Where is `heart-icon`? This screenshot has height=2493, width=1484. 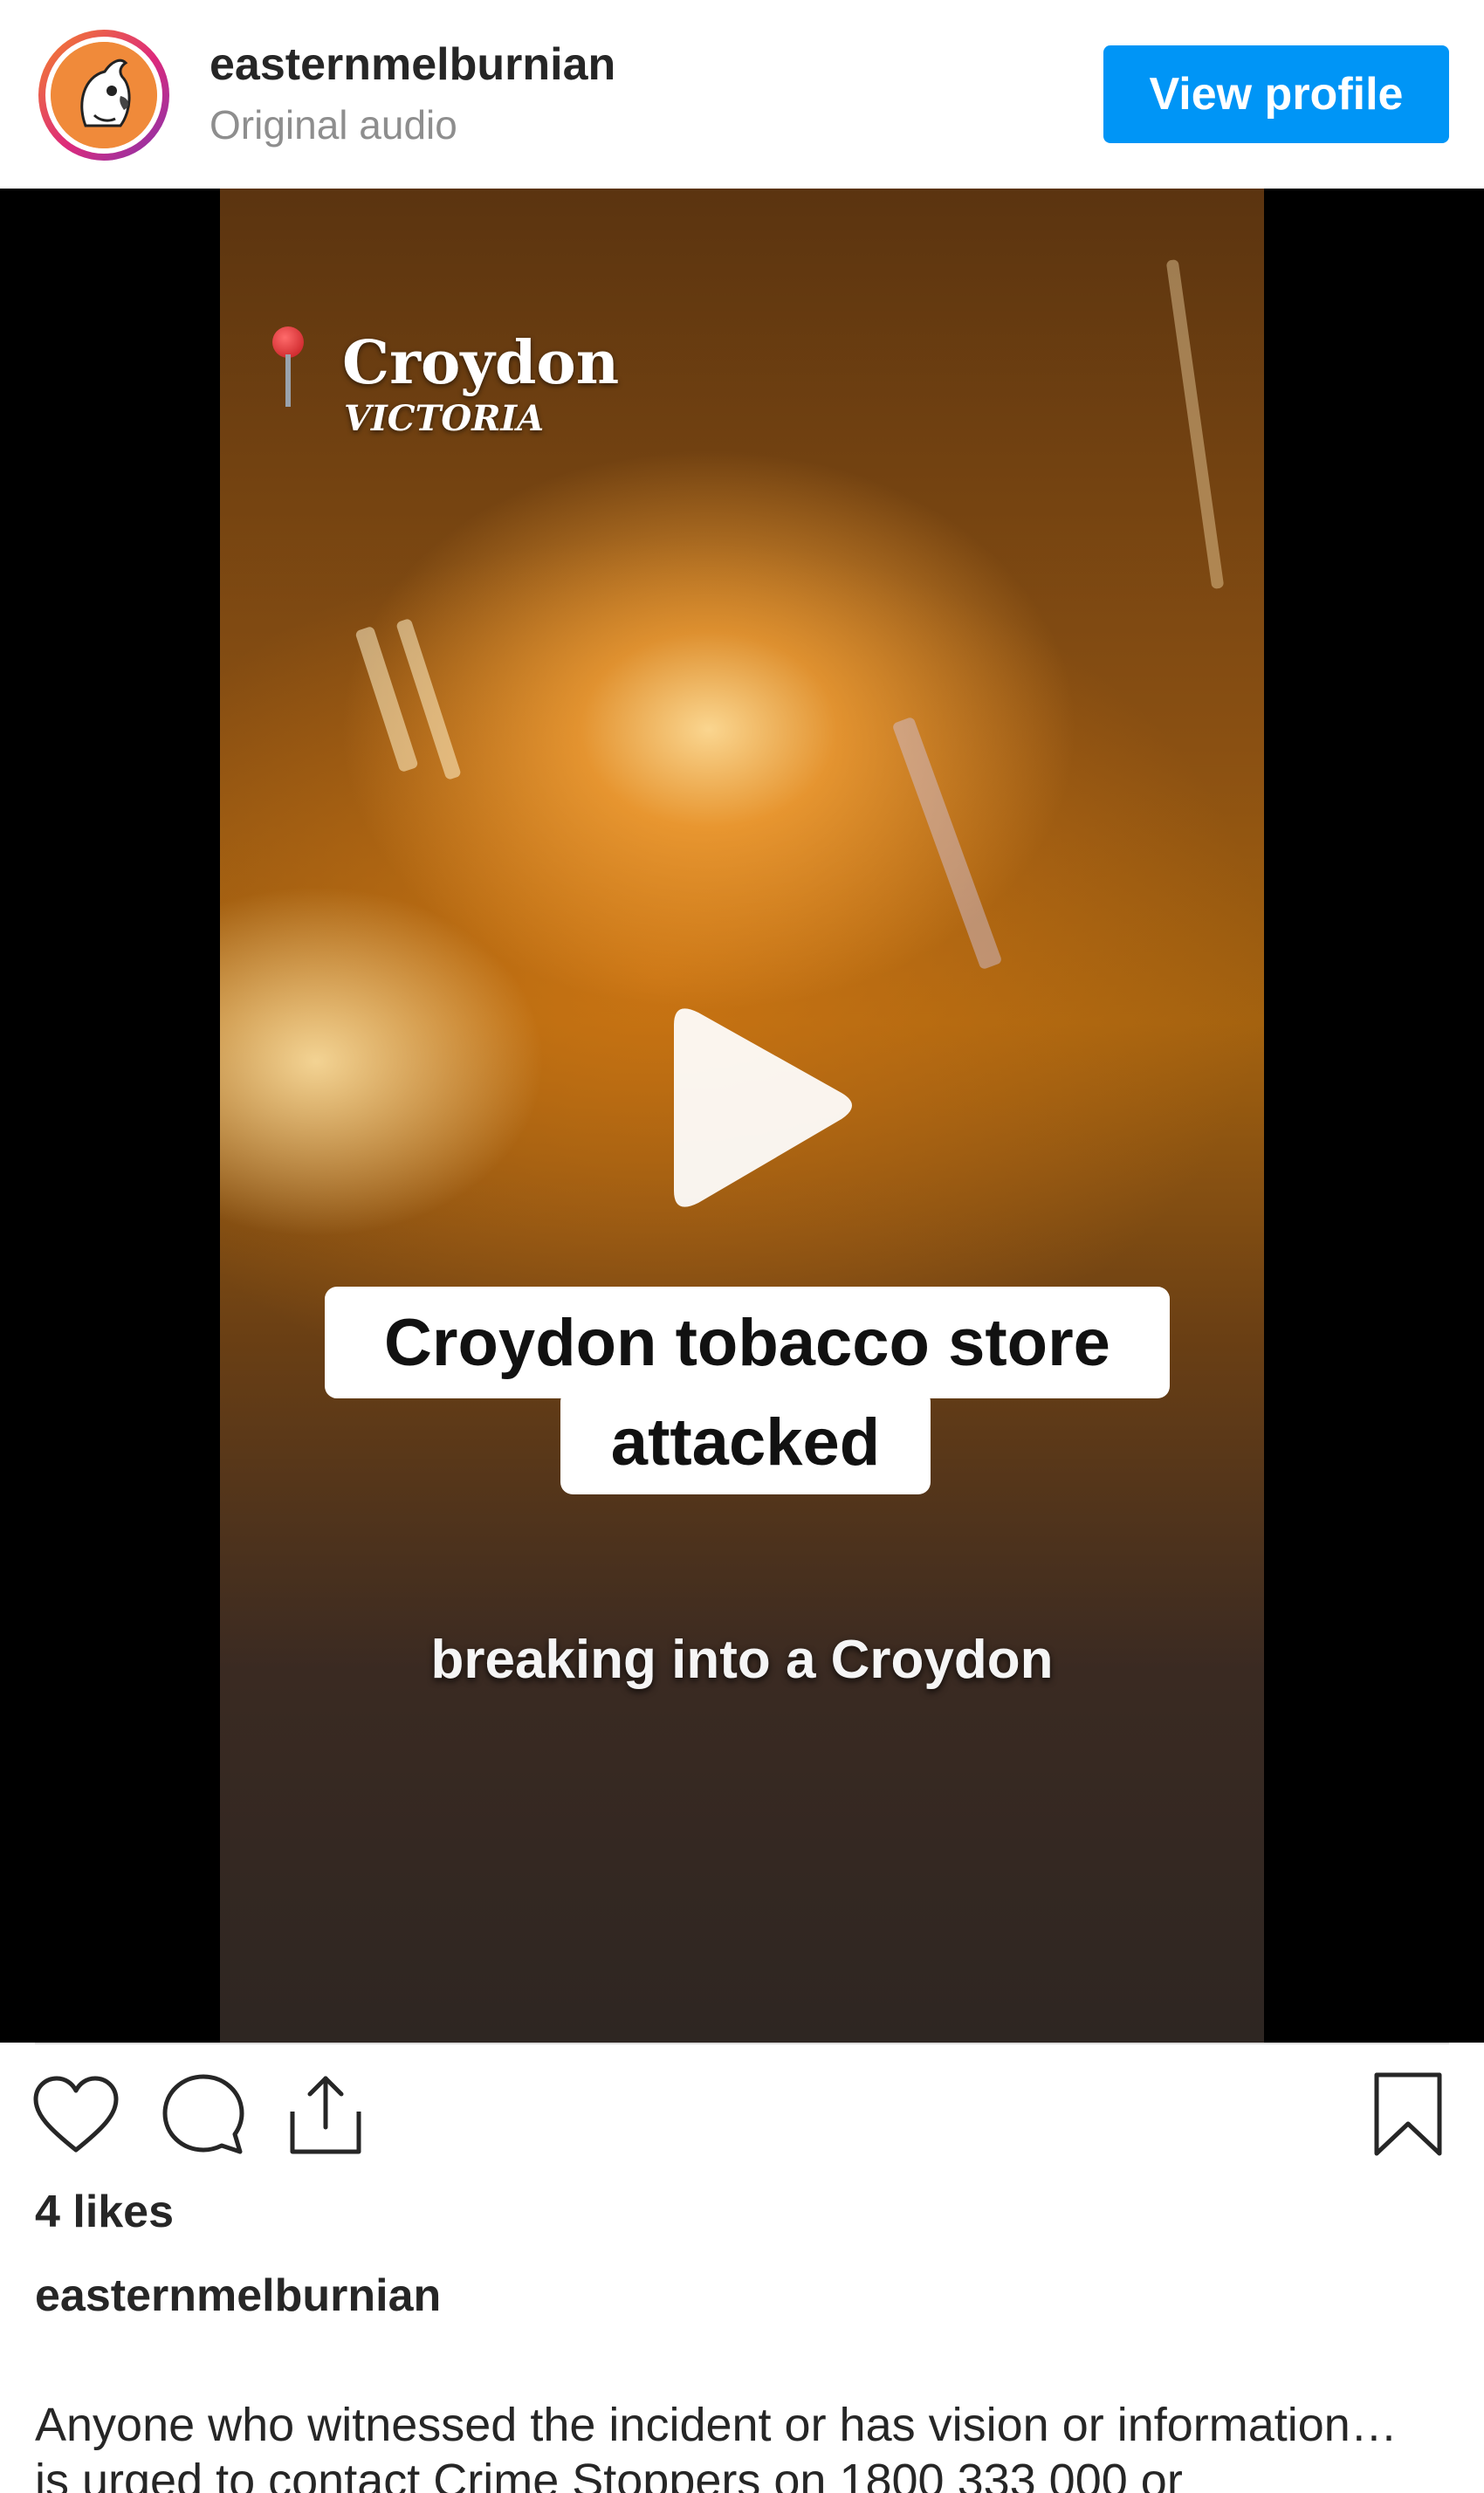 heart-icon is located at coordinates (76, 2115).